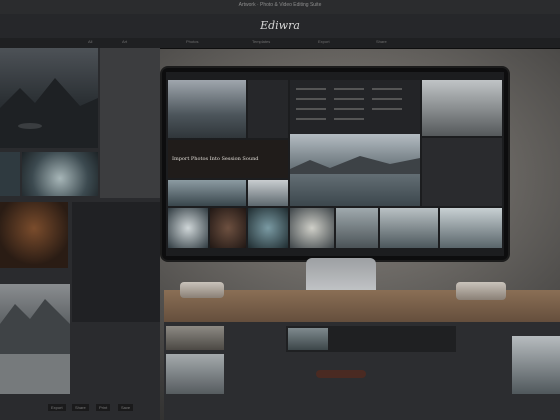  What do you see at coordinates (207, 109) in the screenshot?
I see `screen-photo-sky` at bounding box center [207, 109].